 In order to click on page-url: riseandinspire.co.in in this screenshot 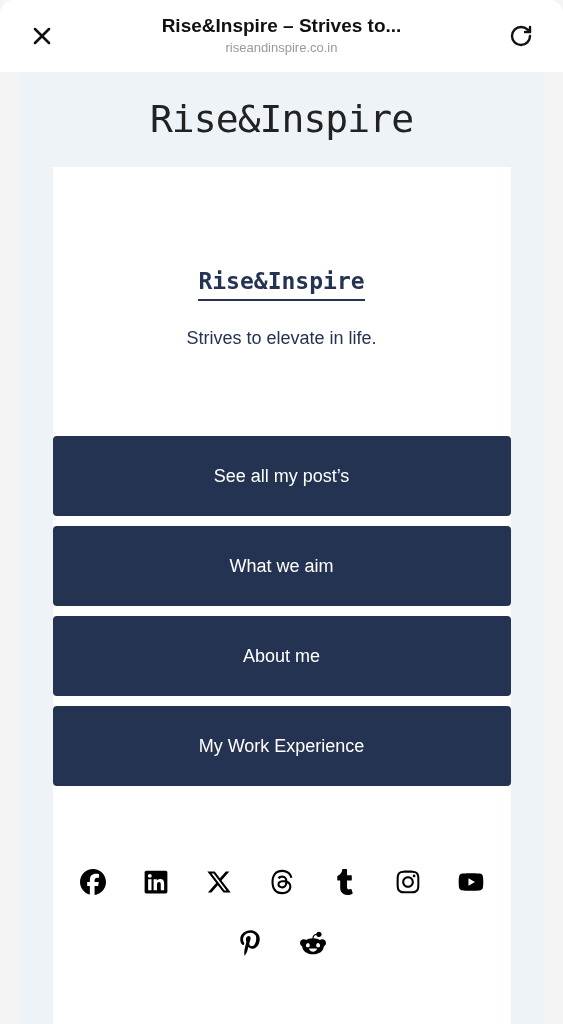, I will do `click(281, 48)`.